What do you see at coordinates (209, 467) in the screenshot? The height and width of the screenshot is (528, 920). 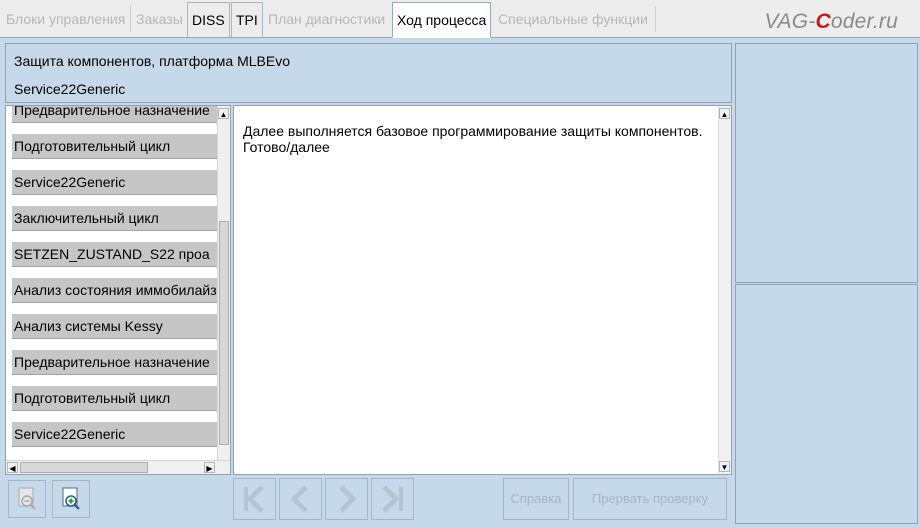 I see `scroll-right-arrow-icon: ▶` at bounding box center [209, 467].